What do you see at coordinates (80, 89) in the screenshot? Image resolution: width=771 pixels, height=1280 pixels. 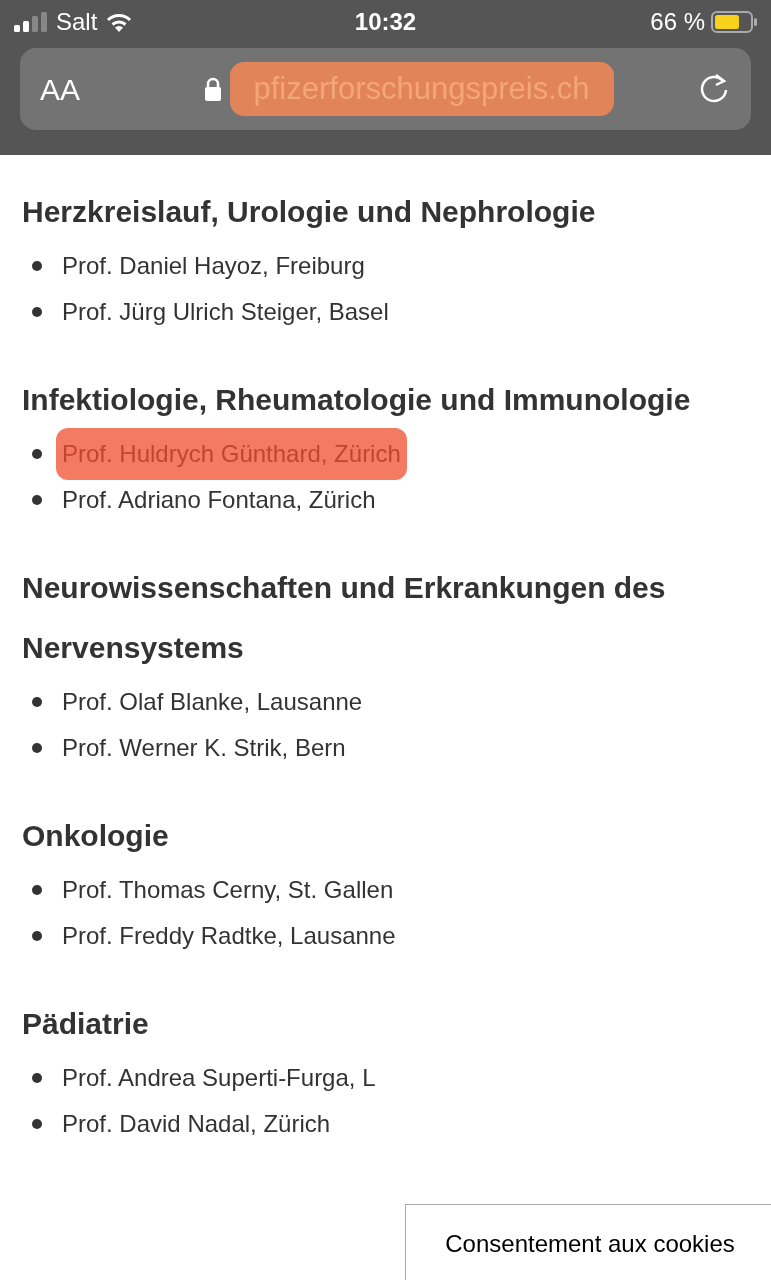 I see `text-size-button: AA` at bounding box center [80, 89].